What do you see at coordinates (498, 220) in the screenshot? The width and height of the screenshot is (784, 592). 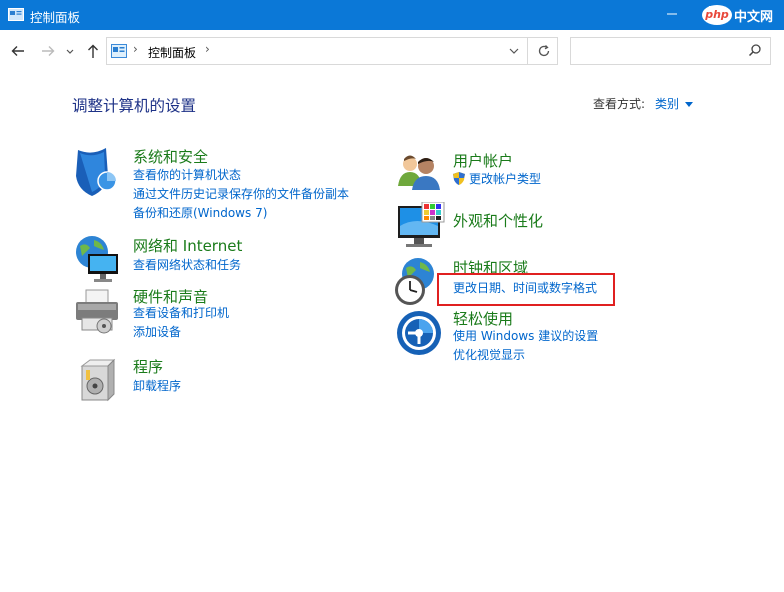 I see `category-title: 外观和个性化` at bounding box center [498, 220].